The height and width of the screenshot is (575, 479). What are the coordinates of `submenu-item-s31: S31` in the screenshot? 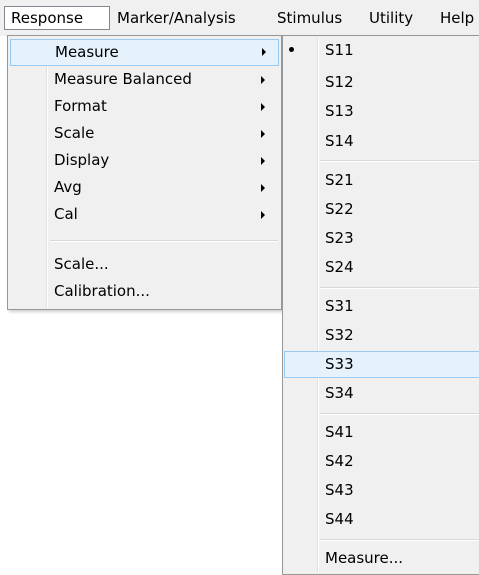 It's located at (381, 306).